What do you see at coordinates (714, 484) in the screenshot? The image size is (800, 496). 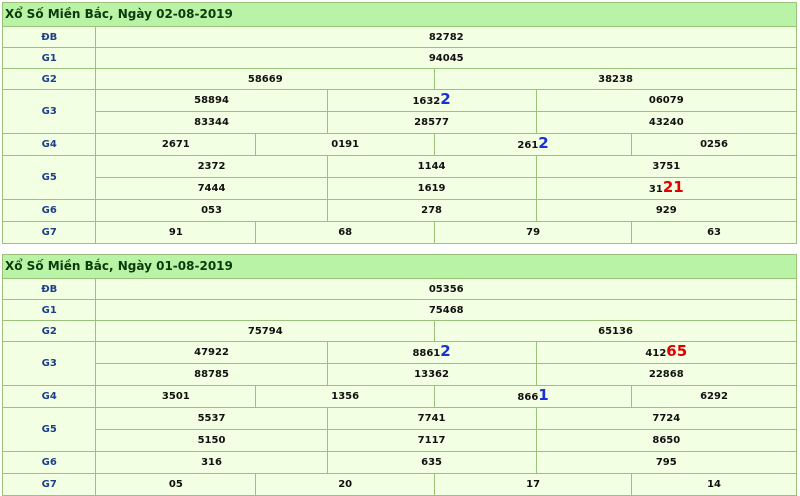 I see `prize-g7-value: 14` at bounding box center [714, 484].